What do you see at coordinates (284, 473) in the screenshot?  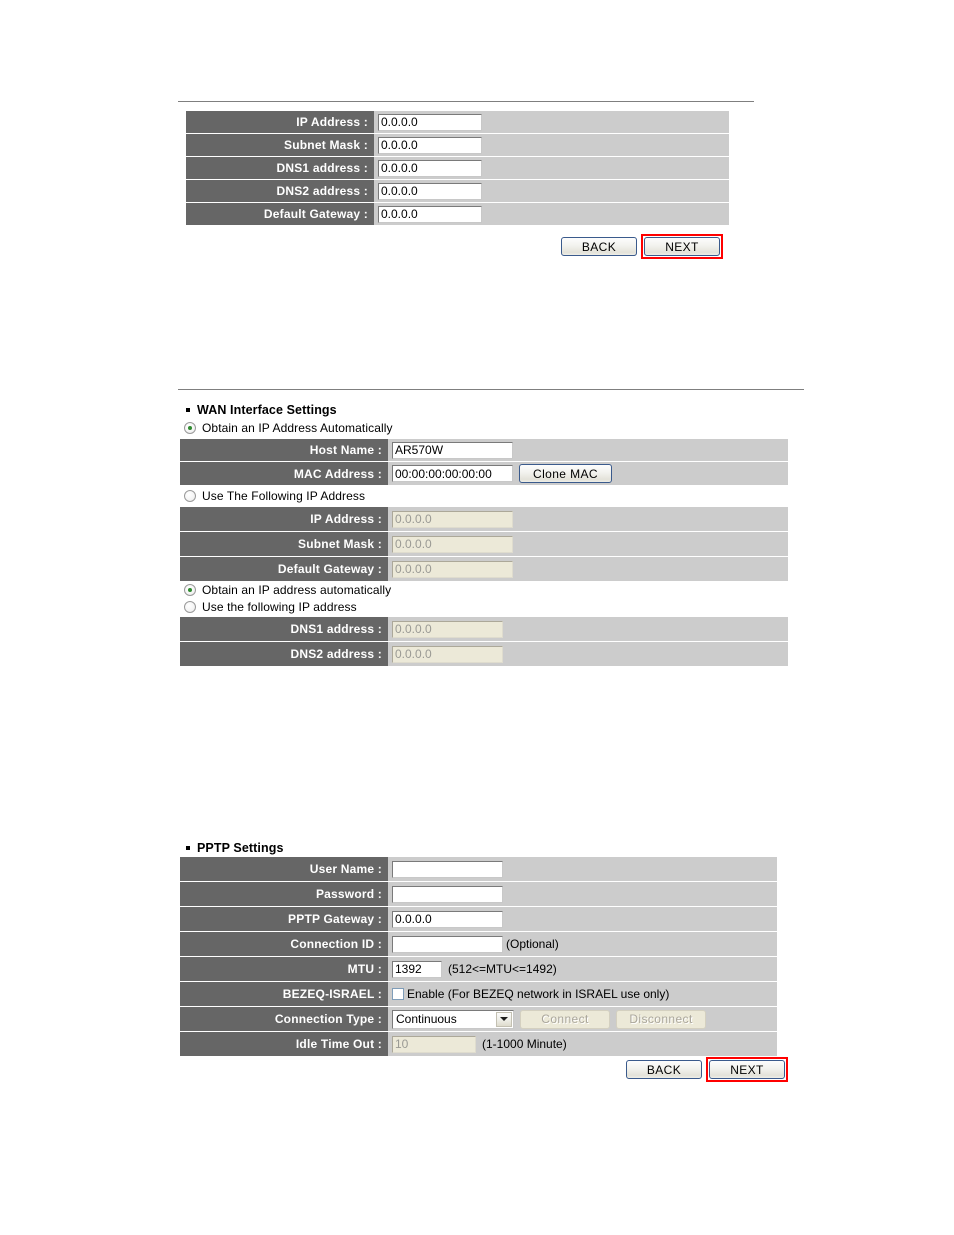 I see `mac-address-label: MAC Address :` at bounding box center [284, 473].